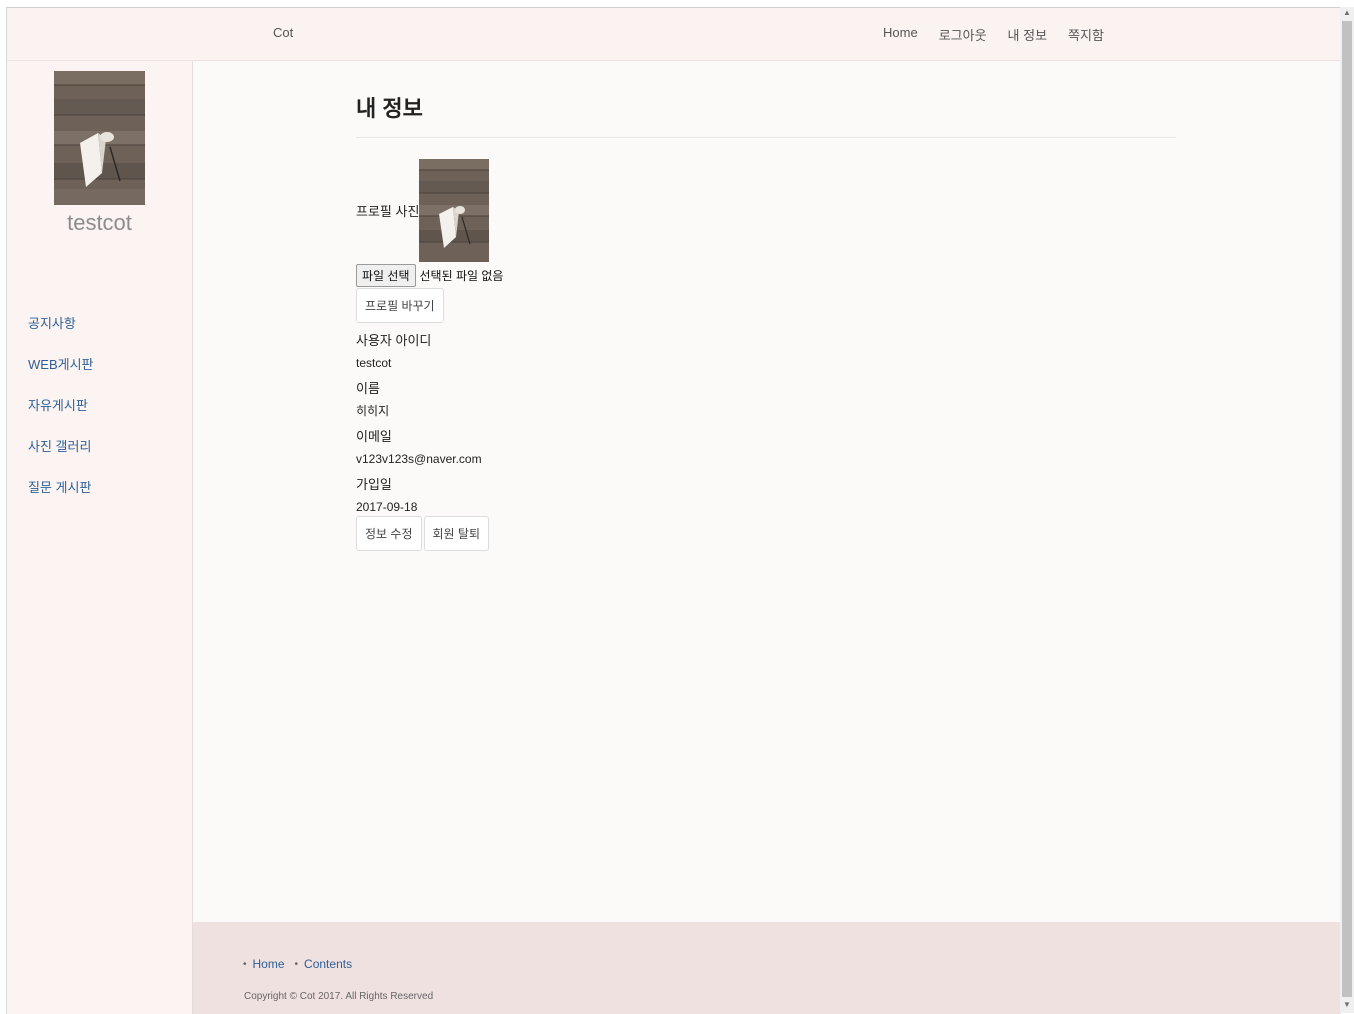  What do you see at coordinates (328, 964) in the screenshot?
I see `footer-contents-link: Contents` at bounding box center [328, 964].